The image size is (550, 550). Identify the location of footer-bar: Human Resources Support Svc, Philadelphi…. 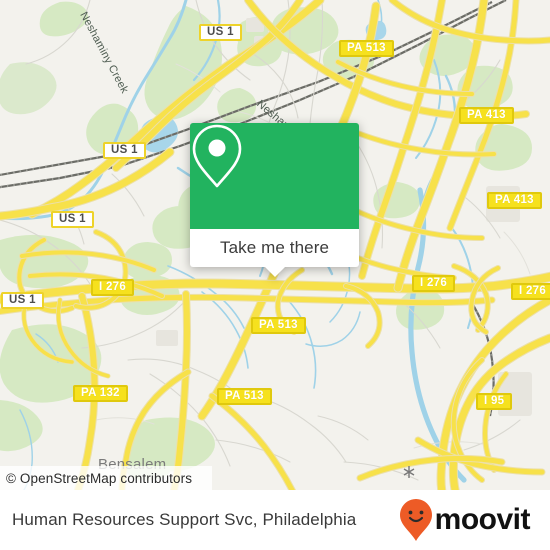
(275, 520).